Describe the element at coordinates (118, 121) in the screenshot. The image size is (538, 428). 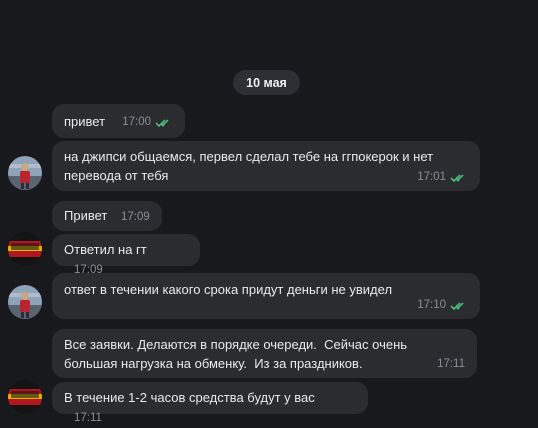
I see `message-bubble-1: привет 17:00` at that location.